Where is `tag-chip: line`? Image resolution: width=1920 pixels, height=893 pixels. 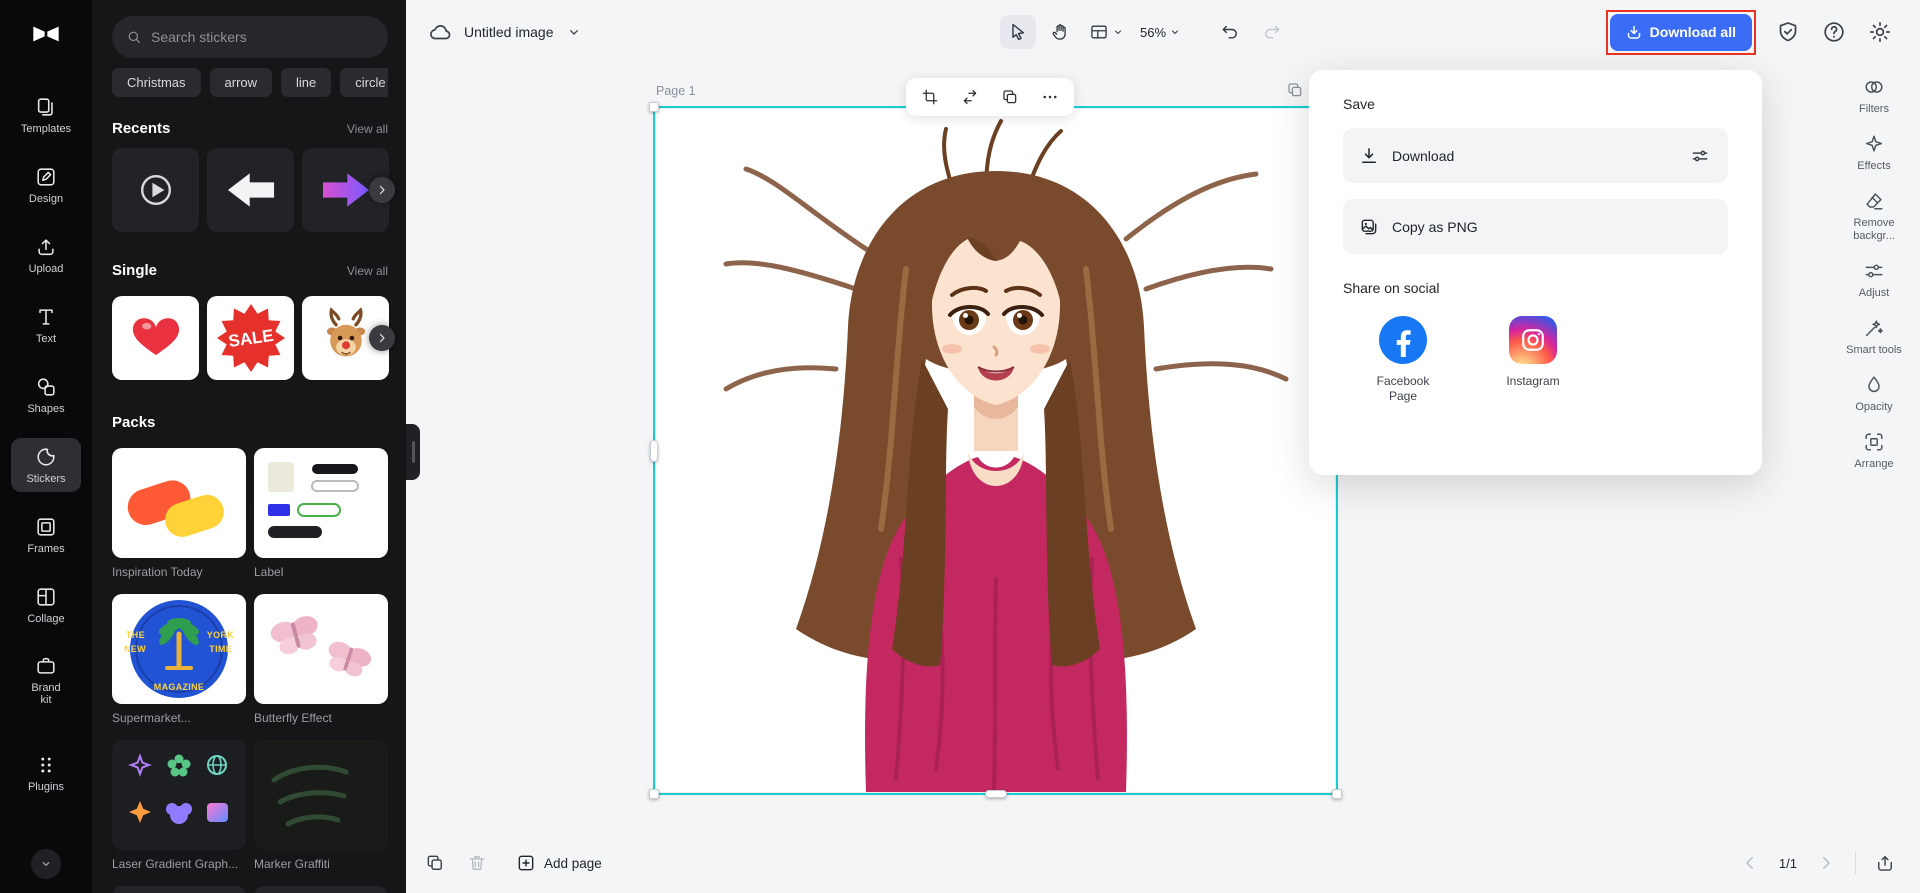 tag-chip: line is located at coordinates (306, 82).